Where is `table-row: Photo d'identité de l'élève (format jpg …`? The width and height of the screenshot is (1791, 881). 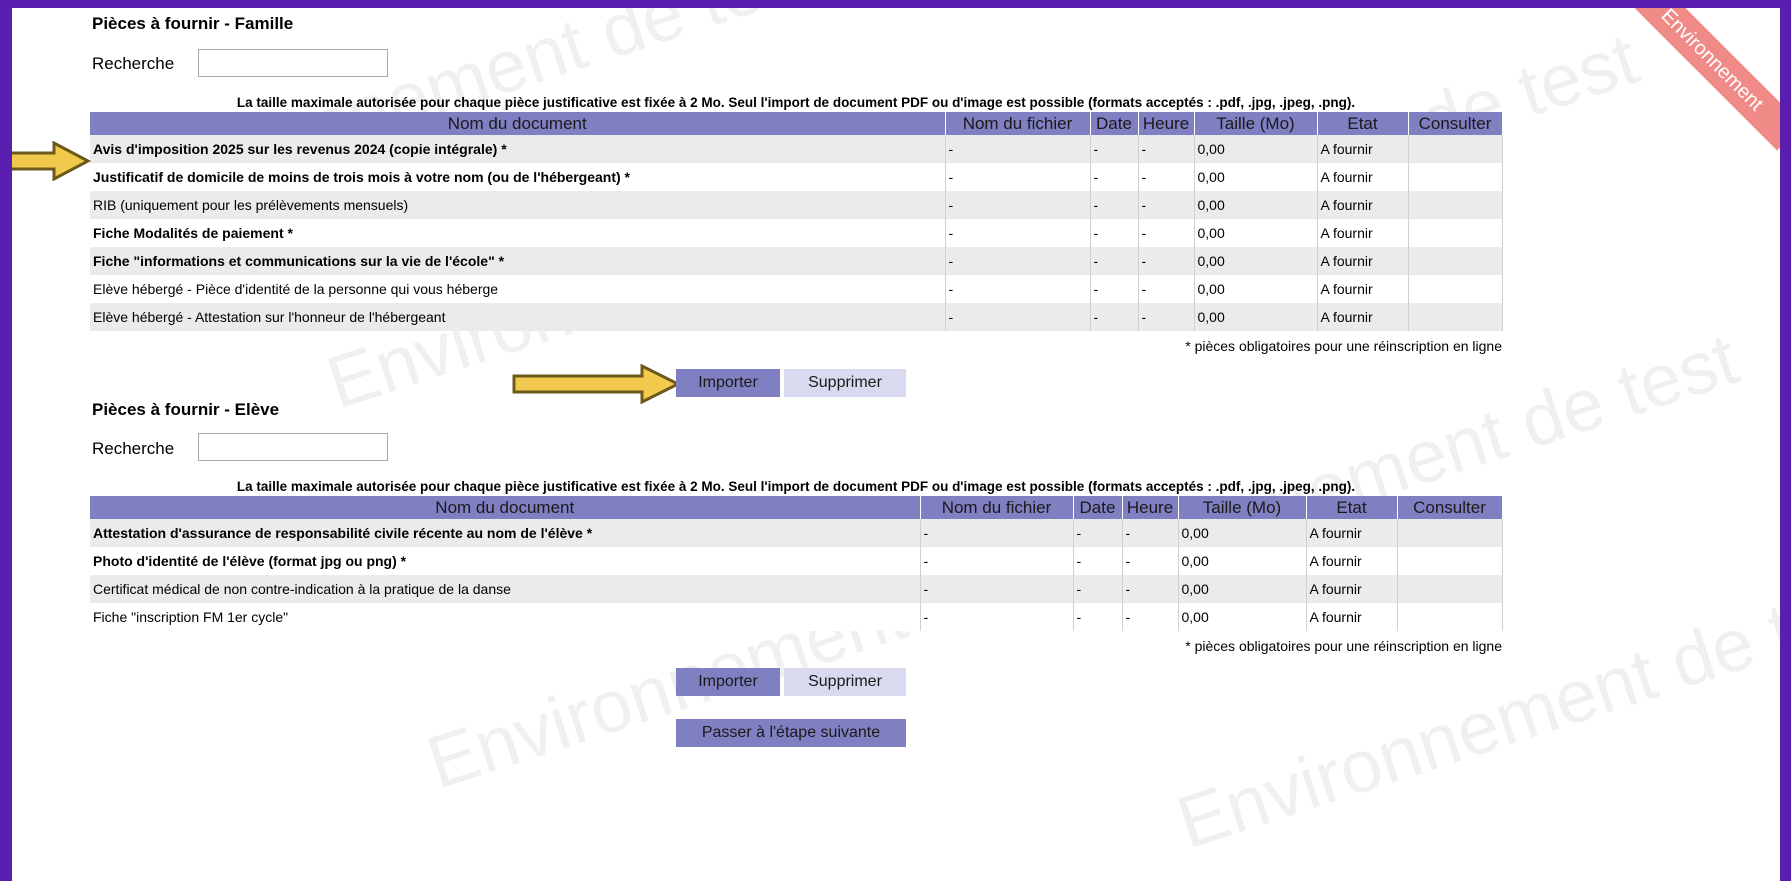
table-row: Photo d'identité de l'élève (format jpg … is located at coordinates (796, 561).